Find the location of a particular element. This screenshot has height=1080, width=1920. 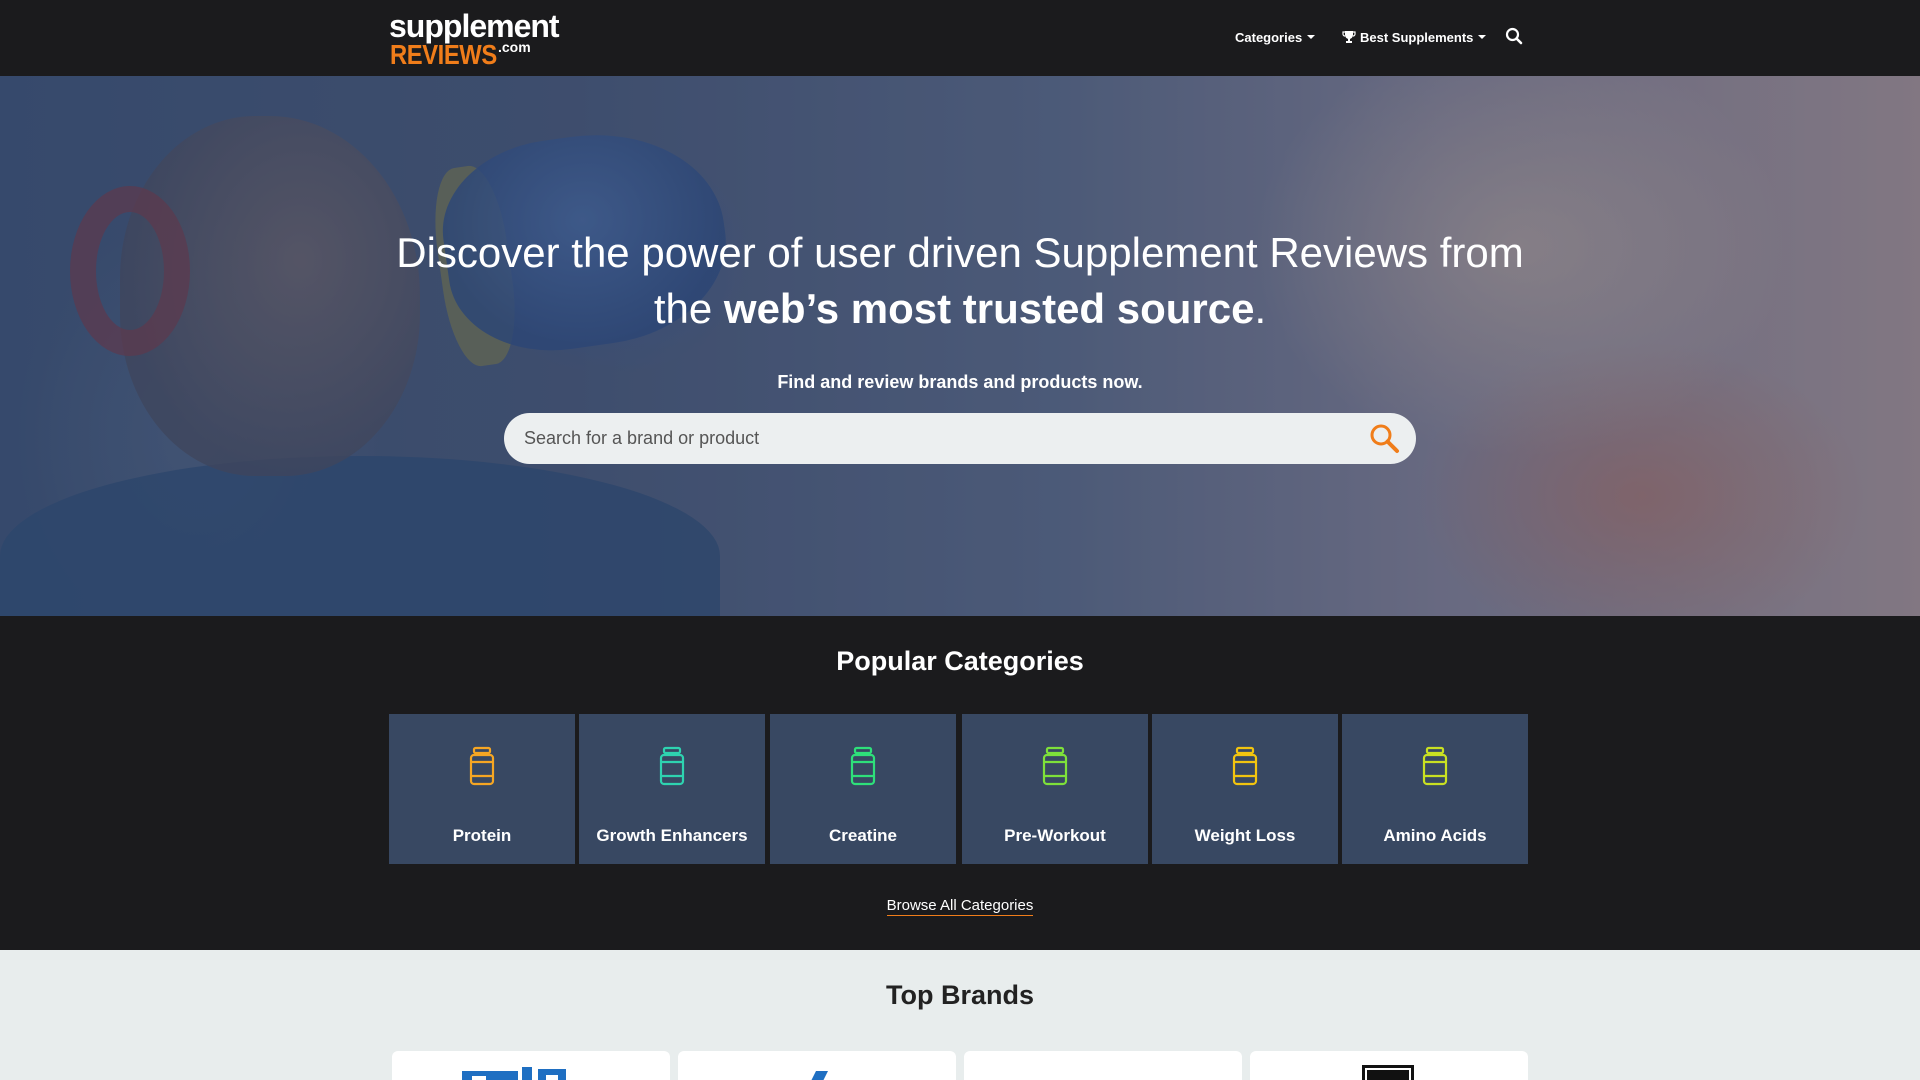

site-logo: supplement REVIEWS .com is located at coordinates (476, 38).